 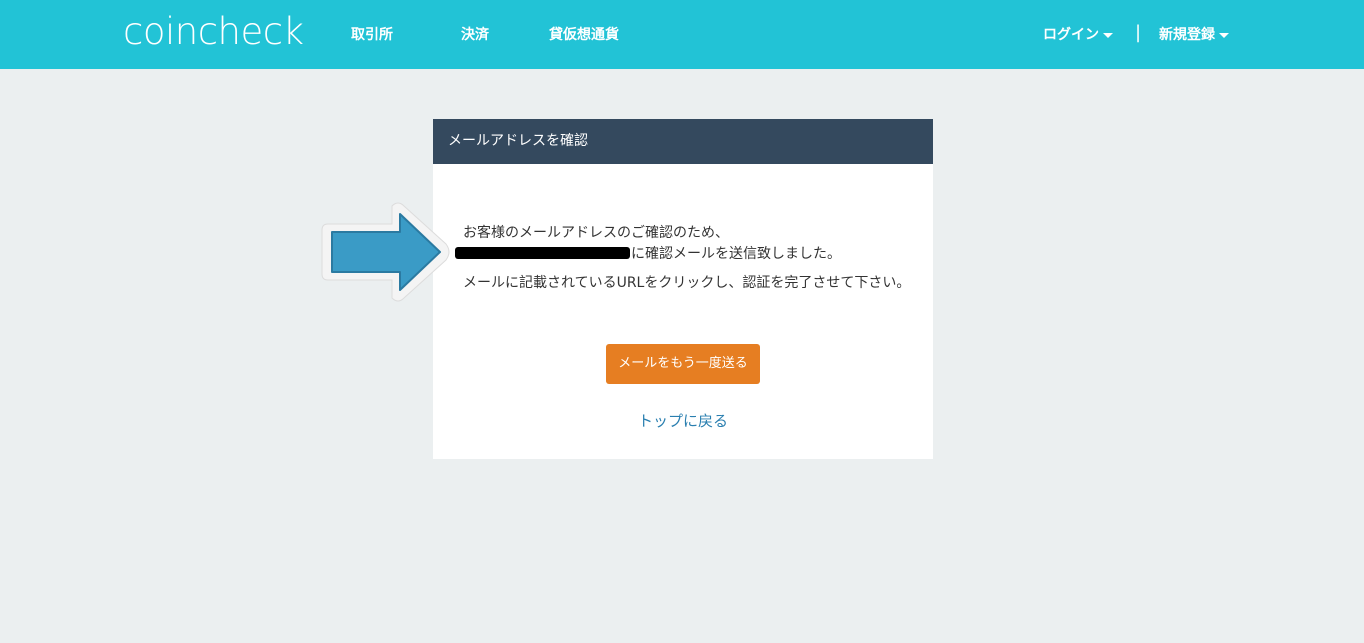 What do you see at coordinates (682, 34) in the screenshot?
I see `top-header: coincheck 取引所 決済 貸仮想通貨 ログイン | 新規登録` at bounding box center [682, 34].